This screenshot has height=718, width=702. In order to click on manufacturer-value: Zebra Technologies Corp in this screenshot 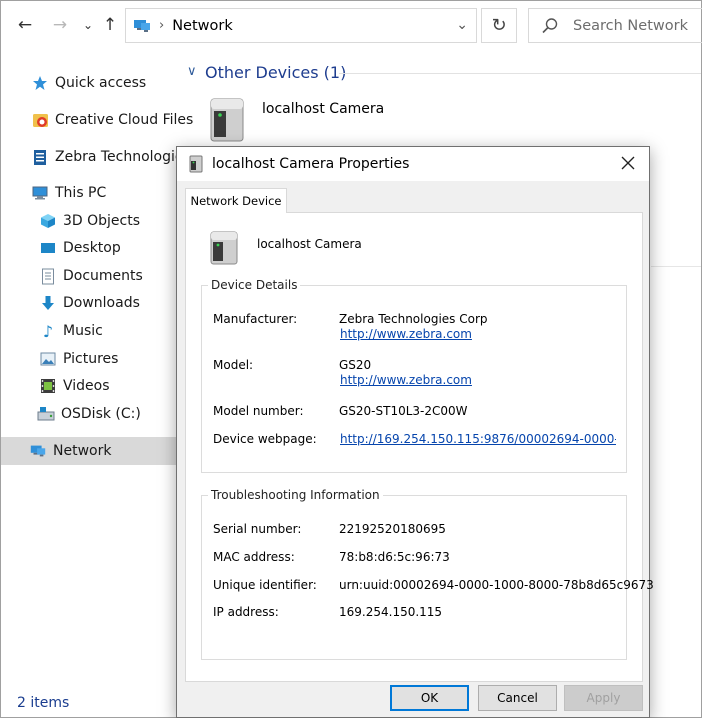, I will do `click(413, 319)`.